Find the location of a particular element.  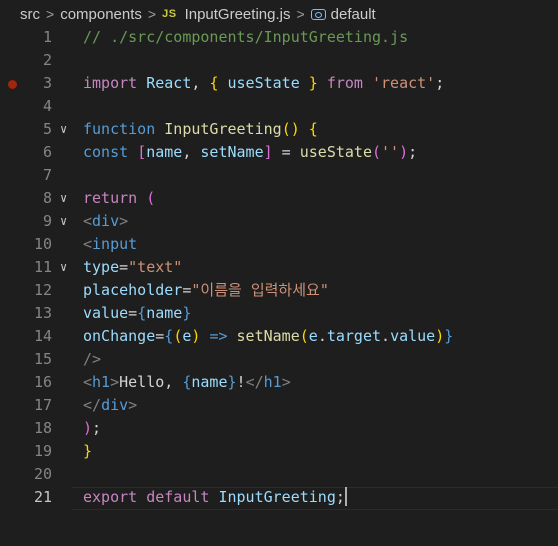

code-line: 11 ∨ type="text" is located at coordinates (279, 267).